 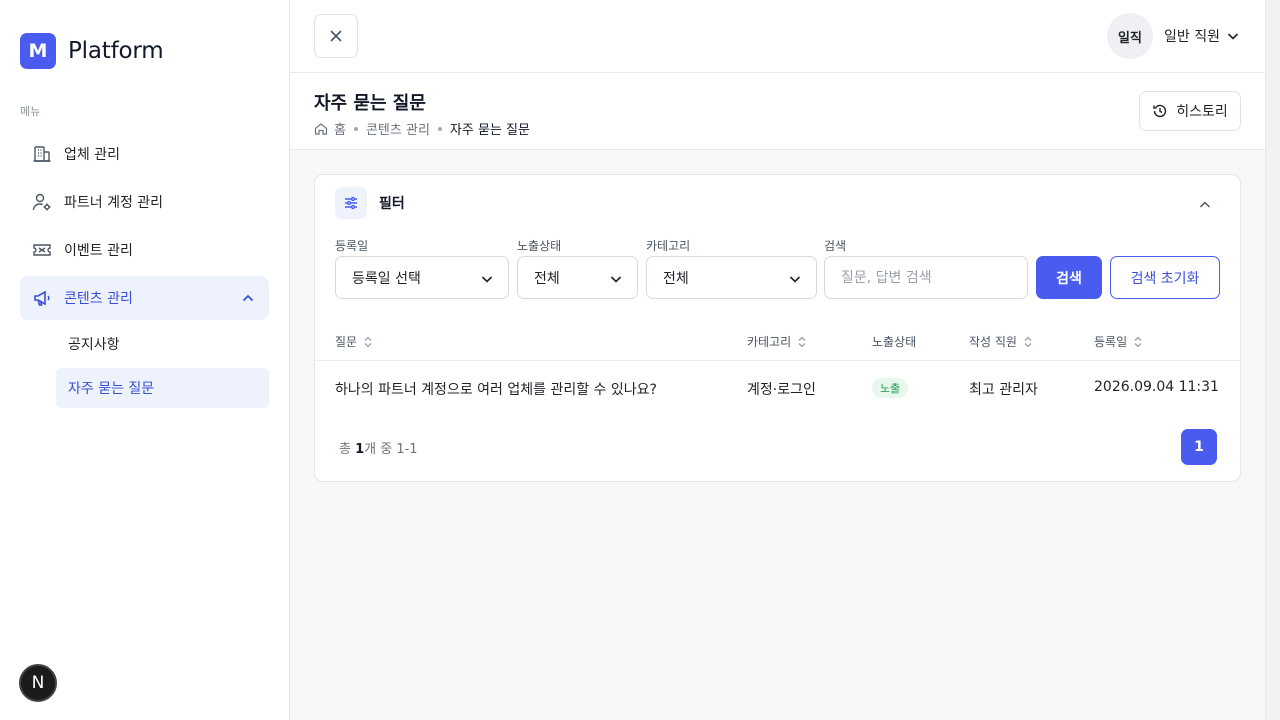 What do you see at coordinates (1160, 111) in the screenshot?
I see `history-icon` at bounding box center [1160, 111].